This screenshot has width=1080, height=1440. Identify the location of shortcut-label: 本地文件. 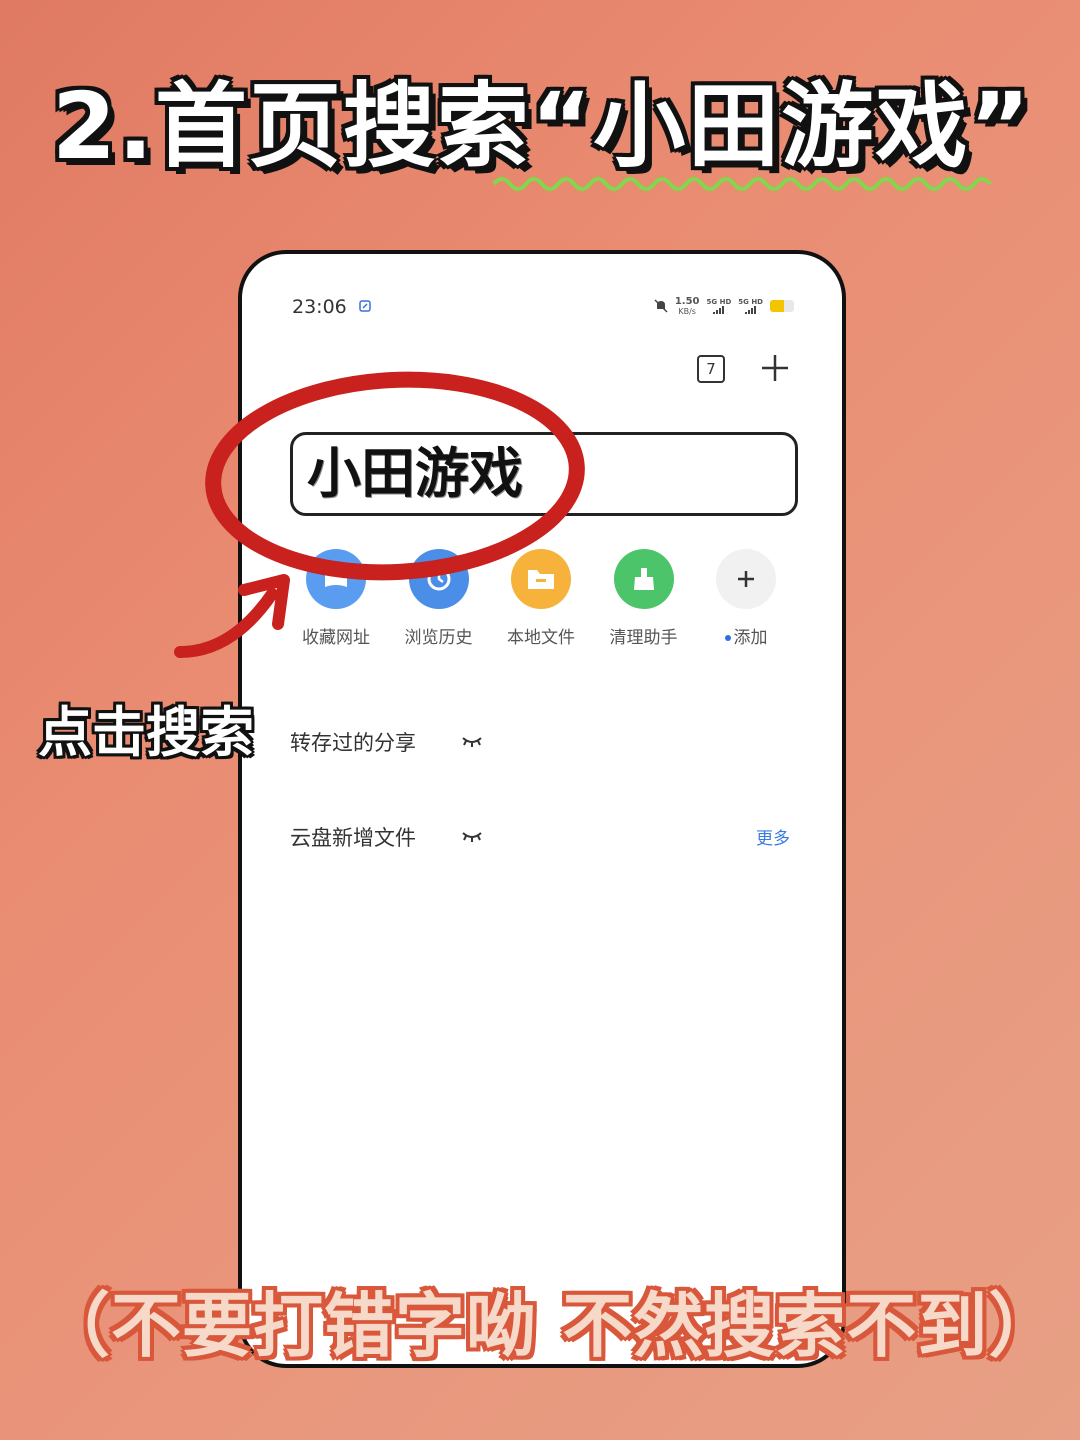
(541, 638).